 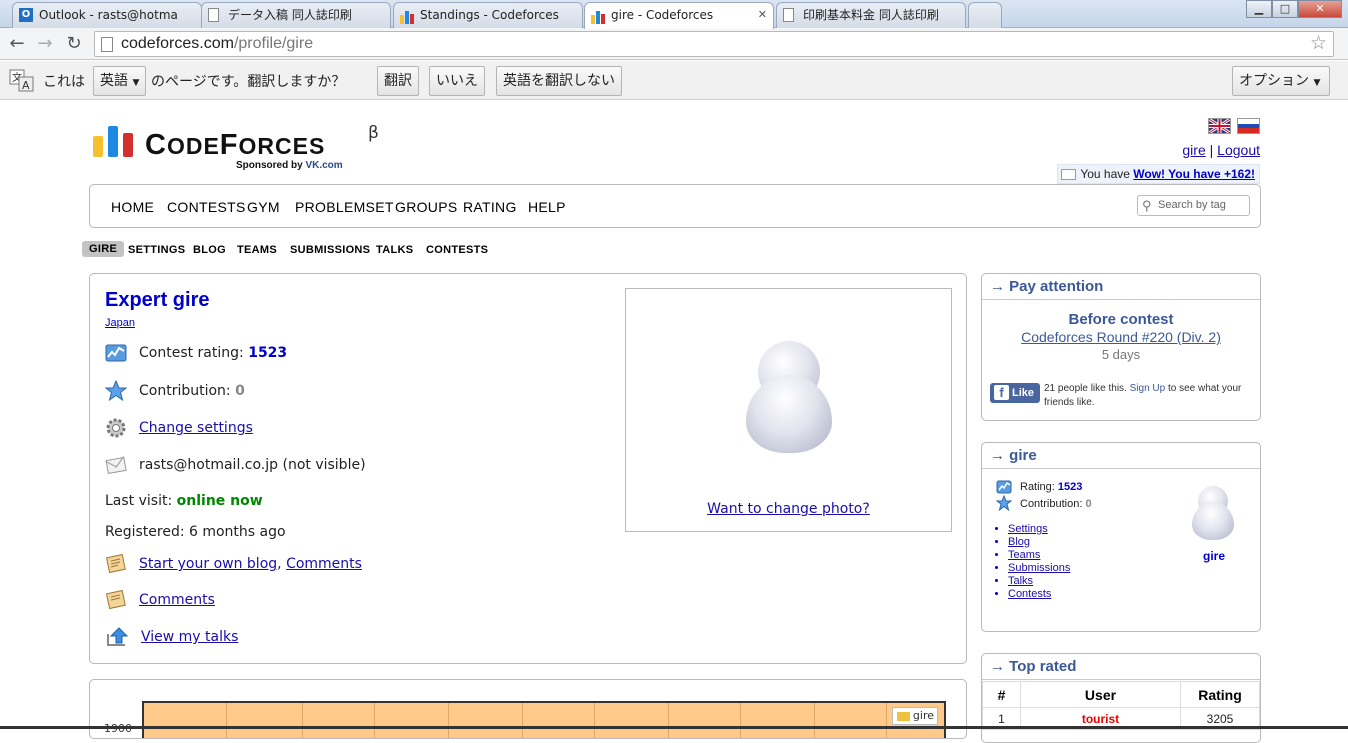 I want to click on user-link-submissions: Submissions, so click(x=1039, y=568).